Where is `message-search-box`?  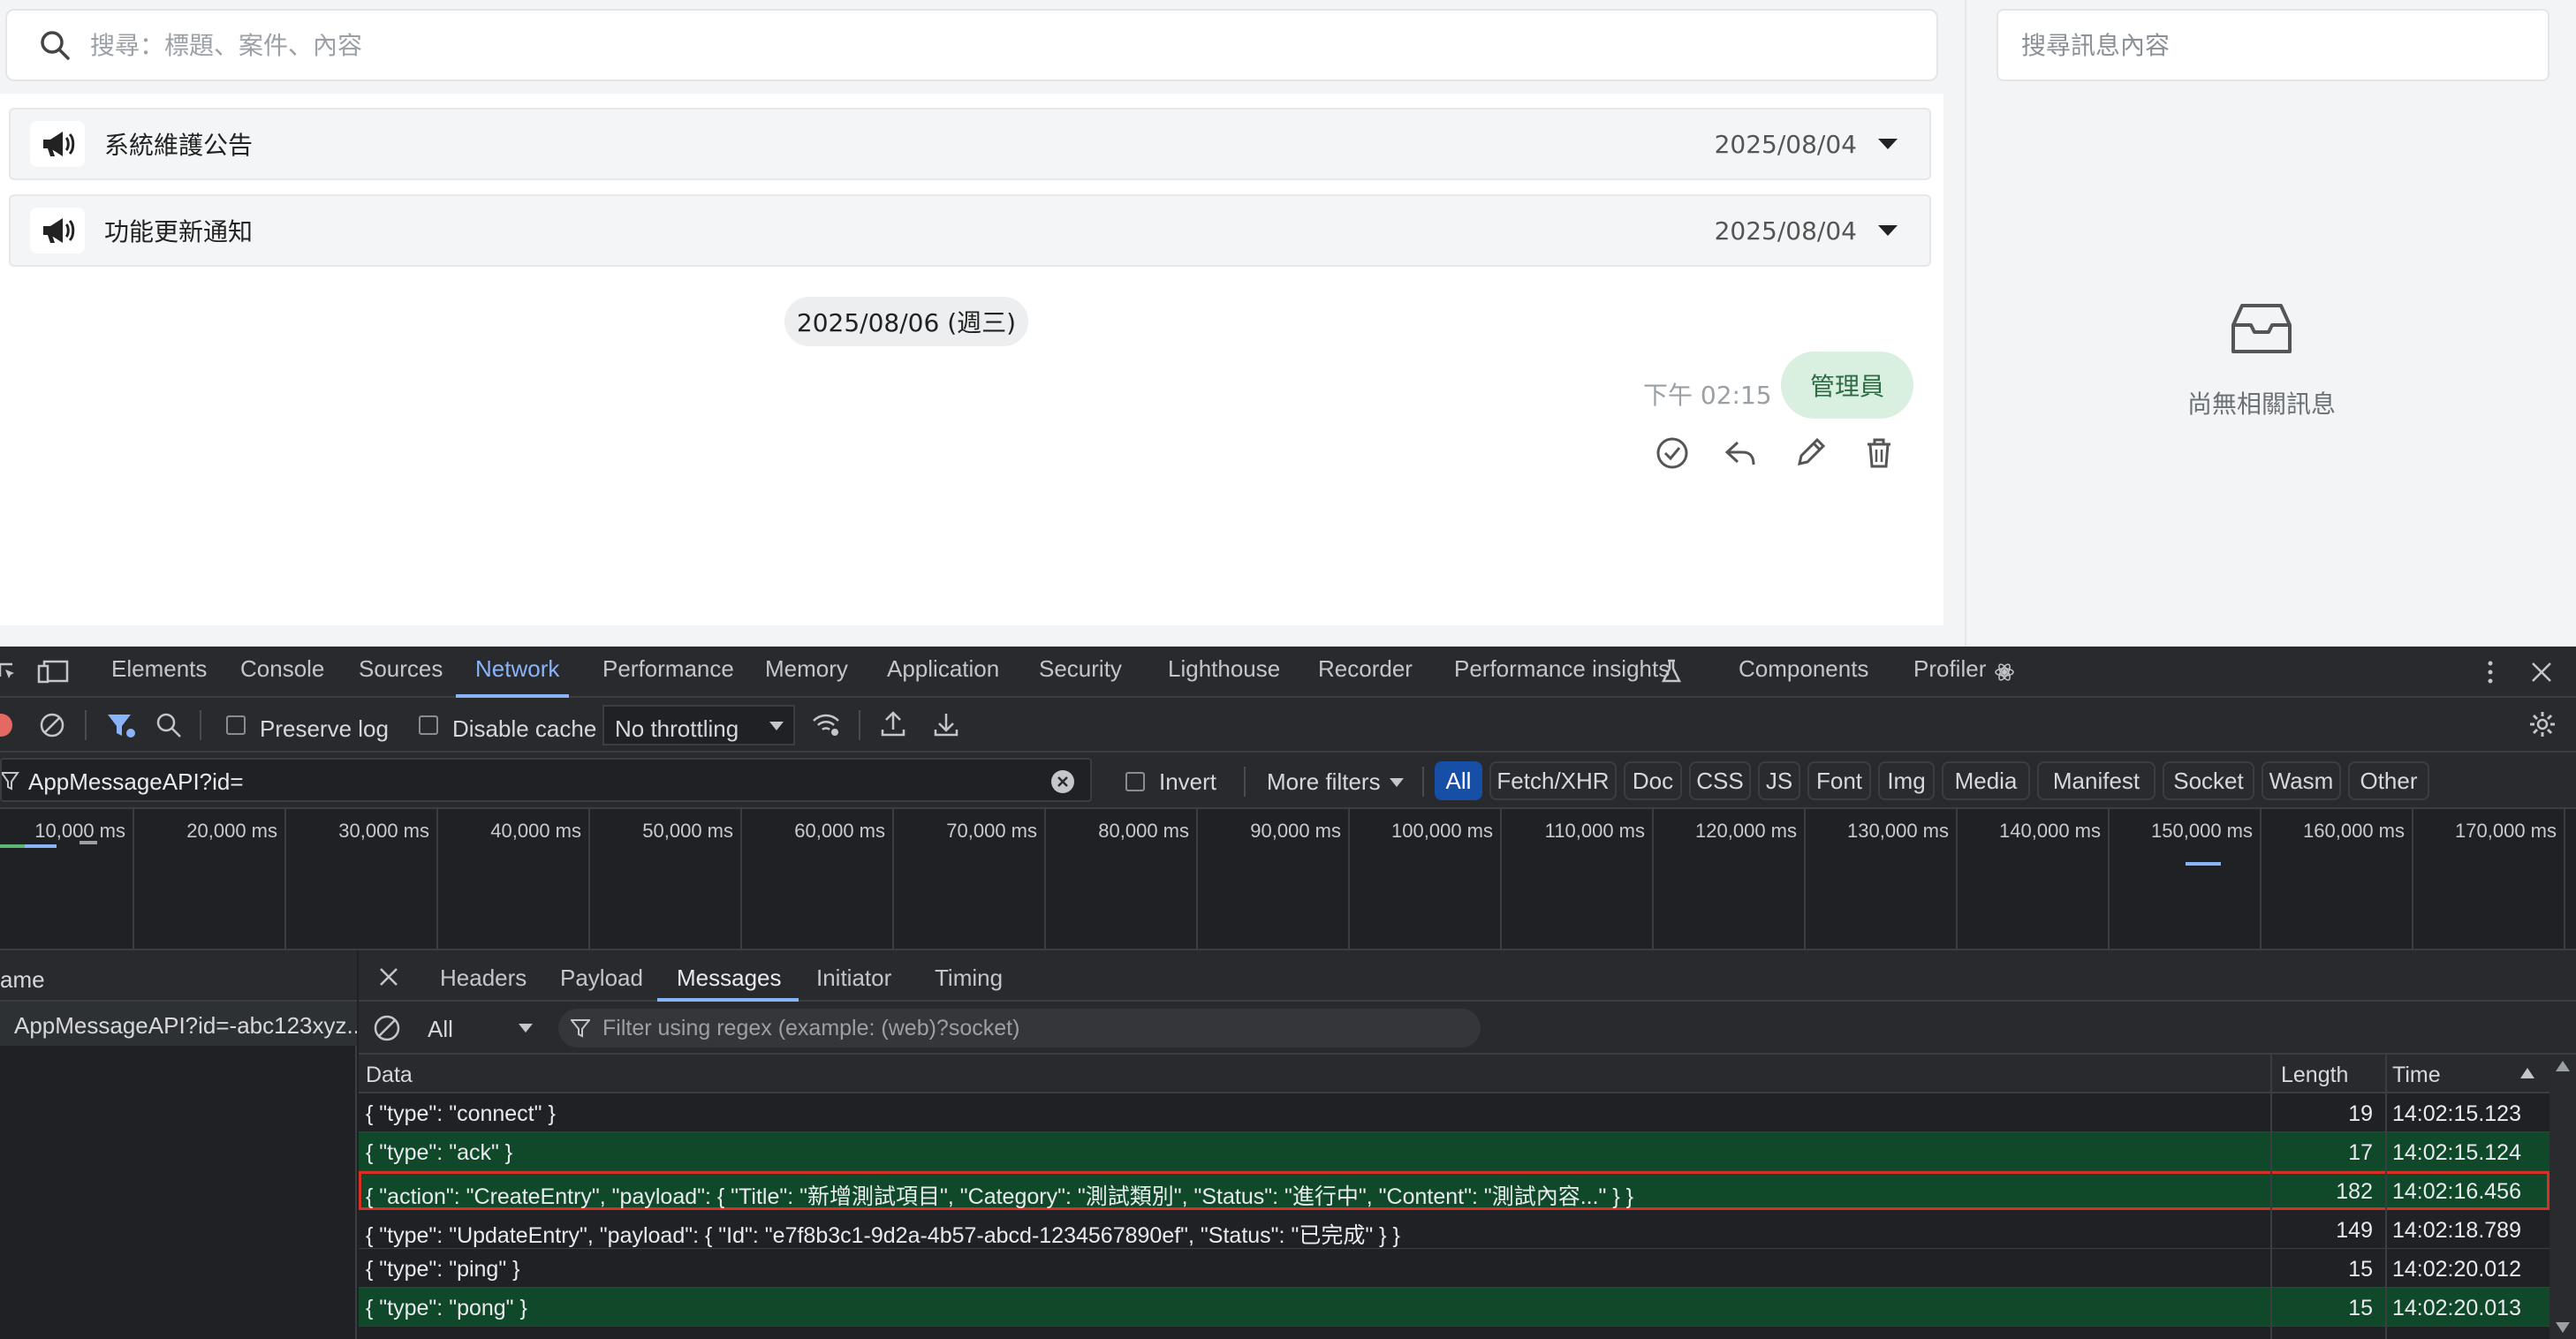
message-search-box is located at coordinates (2273, 45).